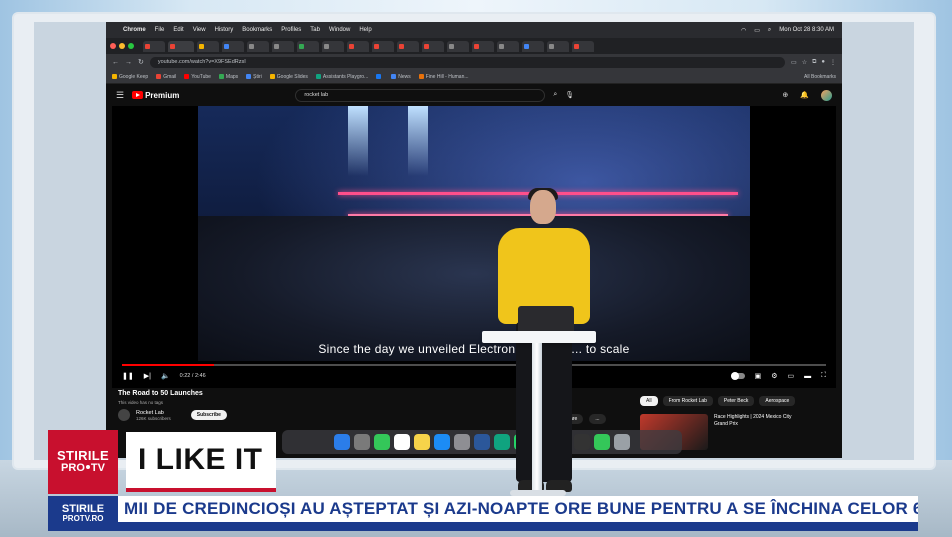  Describe the element at coordinates (794, 62) in the screenshot. I see `cast-icon: ▭` at that location.